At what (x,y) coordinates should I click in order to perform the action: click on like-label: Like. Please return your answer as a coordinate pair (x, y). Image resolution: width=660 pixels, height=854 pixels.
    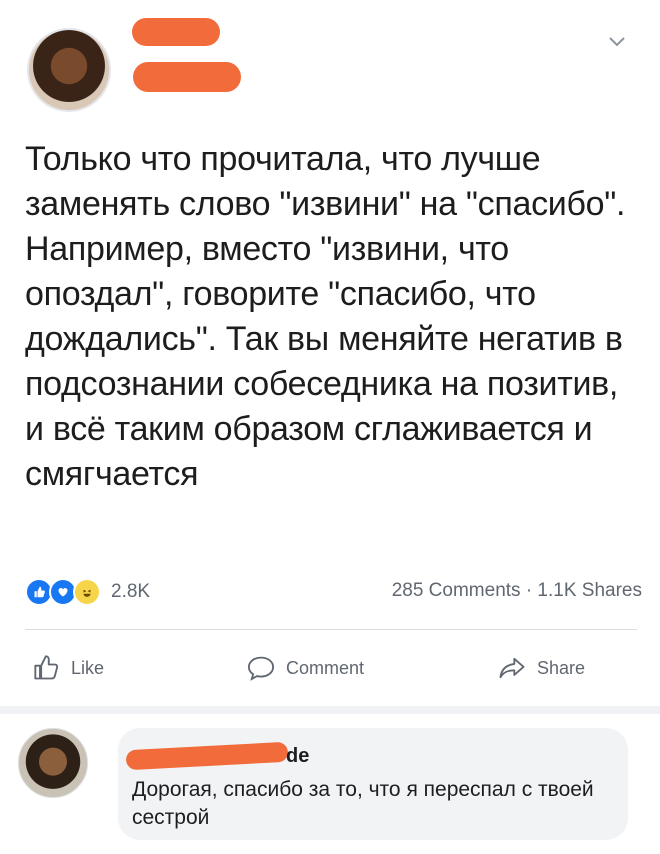
    Looking at the image, I should click on (88, 667).